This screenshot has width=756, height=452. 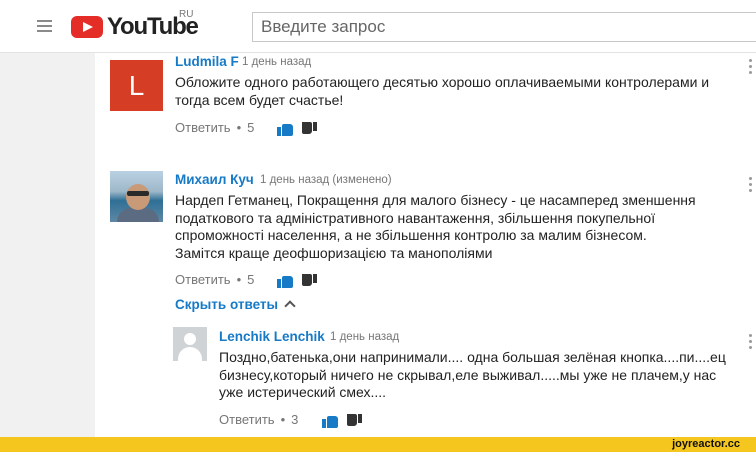 What do you see at coordinates (326, 180) in the screenshot?
I see `comment-time: 1 день назад (изменено)` at bounding box center [326, 180].